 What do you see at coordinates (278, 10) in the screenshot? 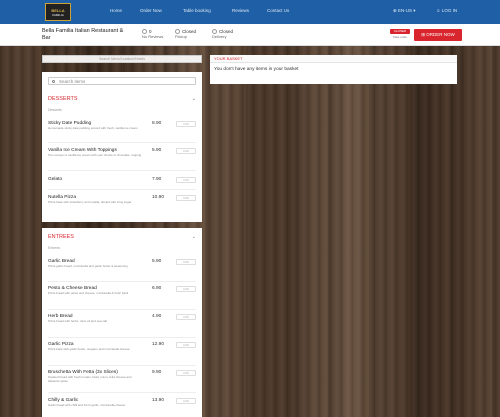
I see `nav-contact-us: Contact Us` at bounding box center [278, 10].